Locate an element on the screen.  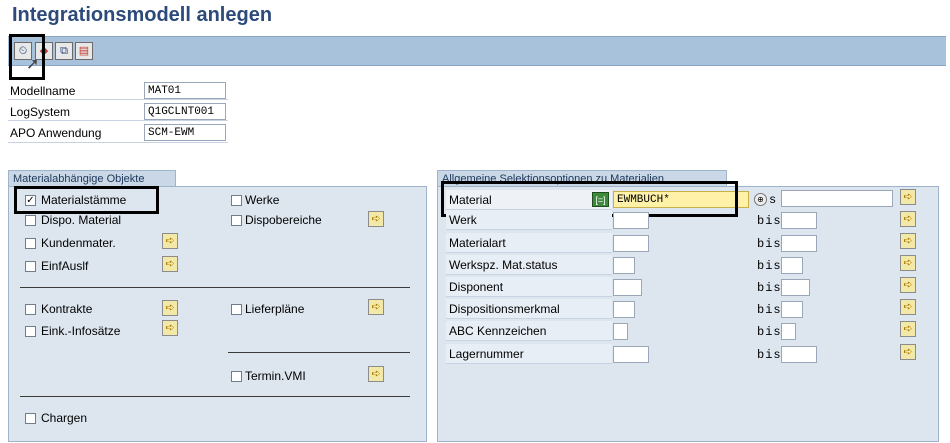
werk-label: Werk is located at coordinates (529, 220).